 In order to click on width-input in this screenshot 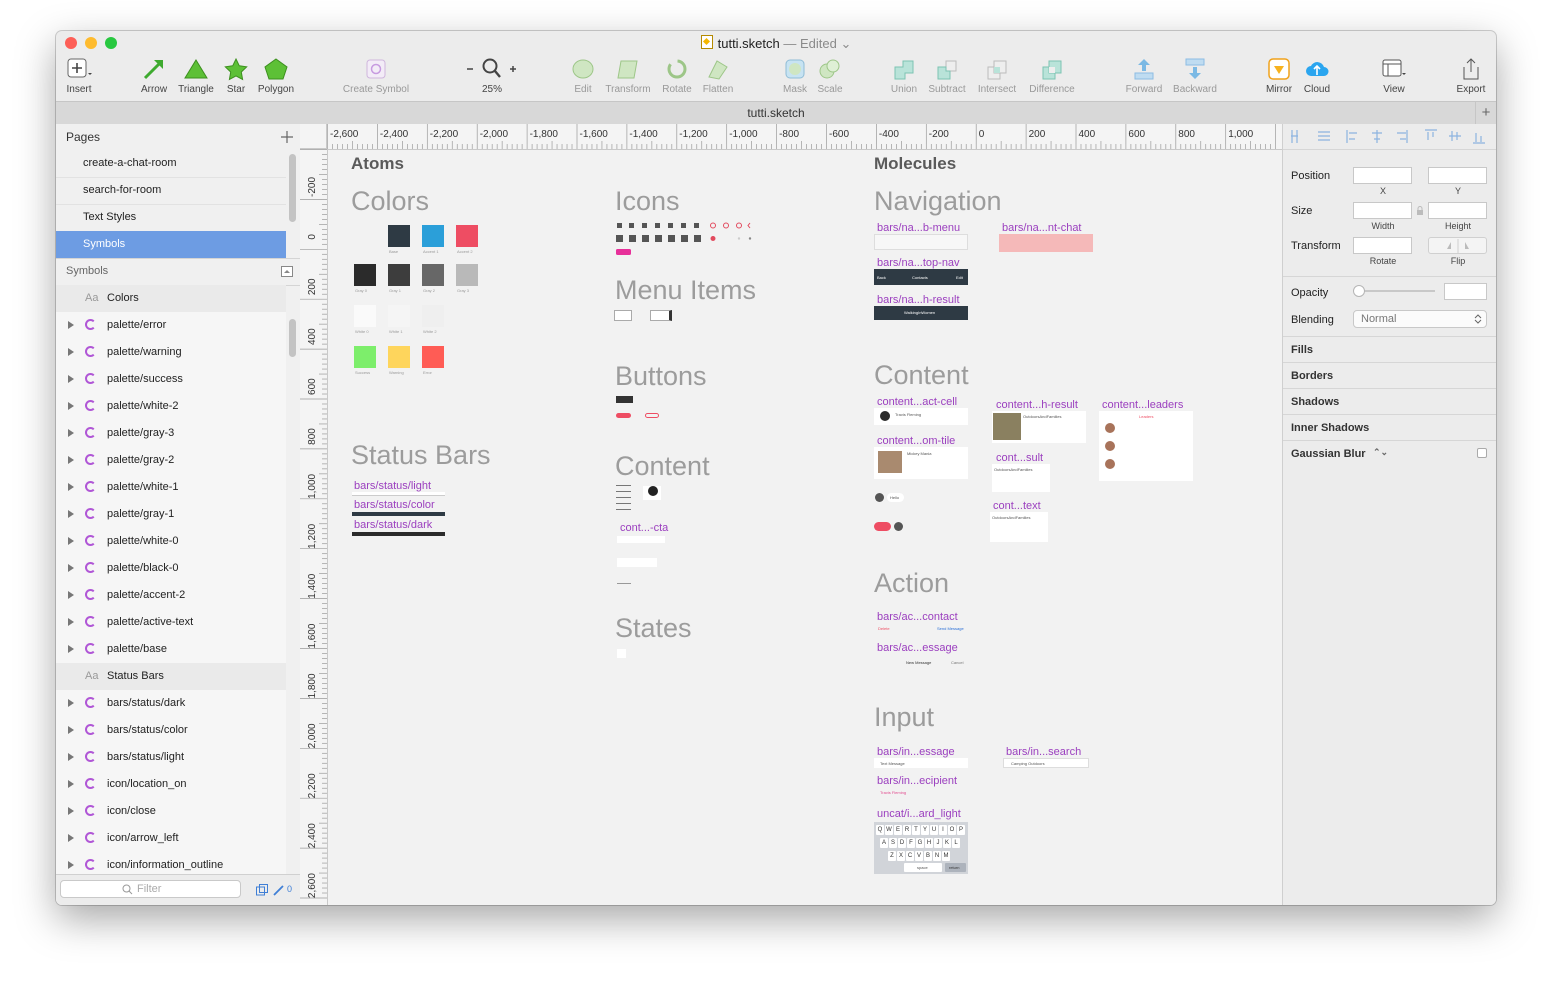, I will do `click(1382, 210)`.